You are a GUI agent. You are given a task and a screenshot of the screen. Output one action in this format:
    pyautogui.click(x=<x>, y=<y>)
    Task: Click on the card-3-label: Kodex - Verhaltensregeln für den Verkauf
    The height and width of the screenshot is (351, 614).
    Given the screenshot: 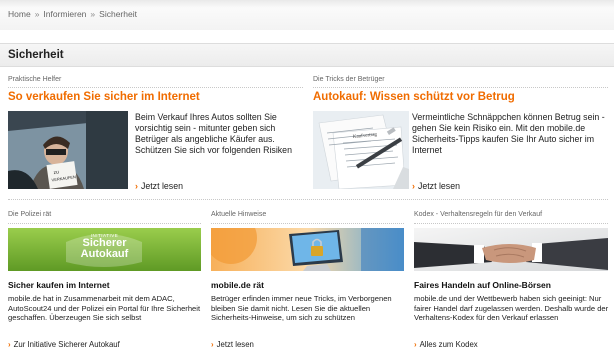 What is the action you would take?
    pyautogui.click(x=478, y=214)
    